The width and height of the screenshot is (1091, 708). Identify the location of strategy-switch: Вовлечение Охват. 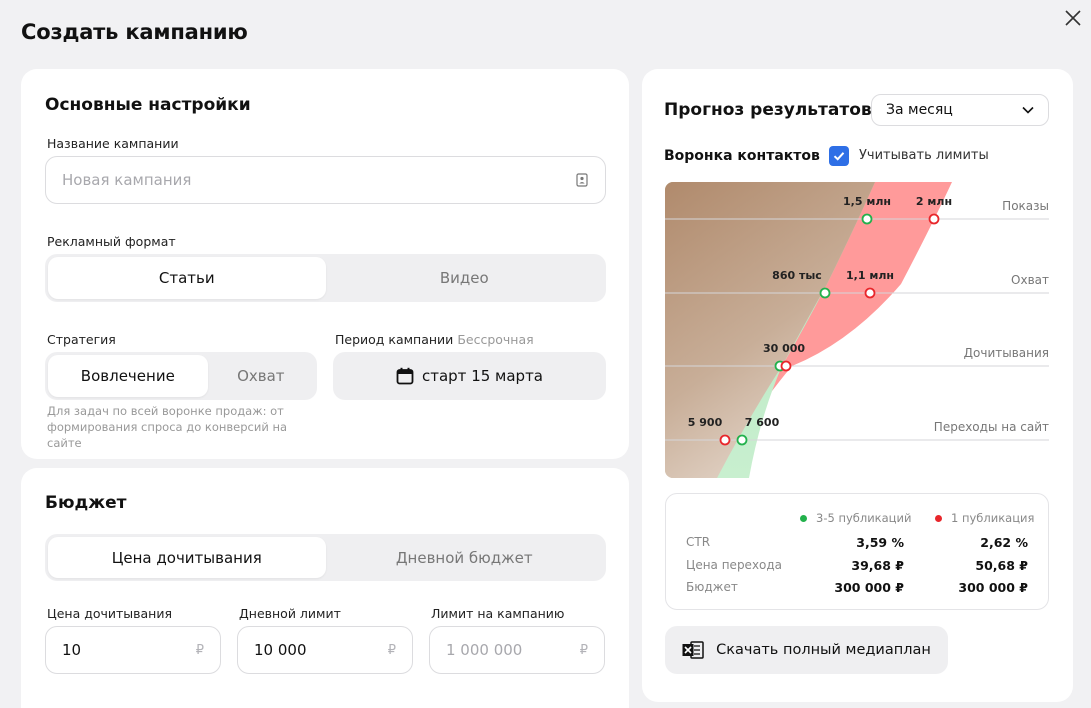
(181, 376).